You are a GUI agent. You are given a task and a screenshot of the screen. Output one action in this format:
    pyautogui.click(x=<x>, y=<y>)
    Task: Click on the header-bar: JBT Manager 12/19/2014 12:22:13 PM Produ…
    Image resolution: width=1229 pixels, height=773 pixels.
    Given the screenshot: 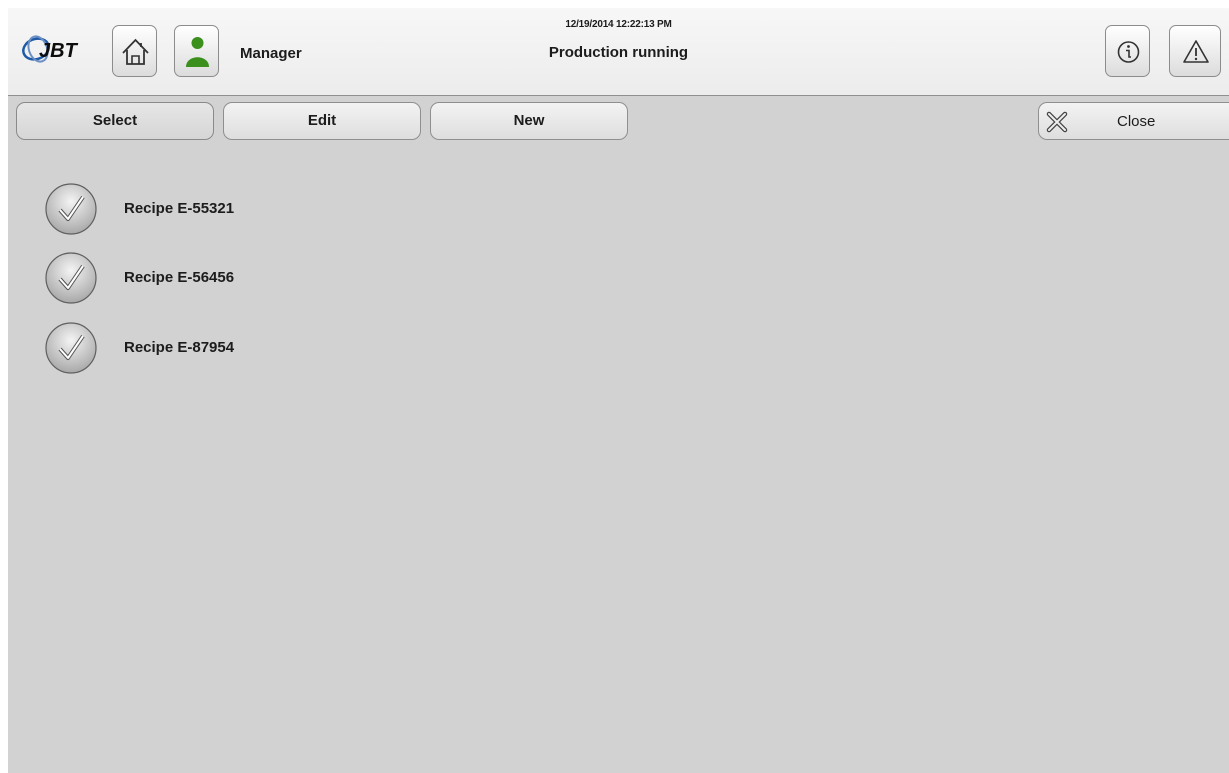 What is the action you would take?
    pyautogui.click(x=618, y=52)
    